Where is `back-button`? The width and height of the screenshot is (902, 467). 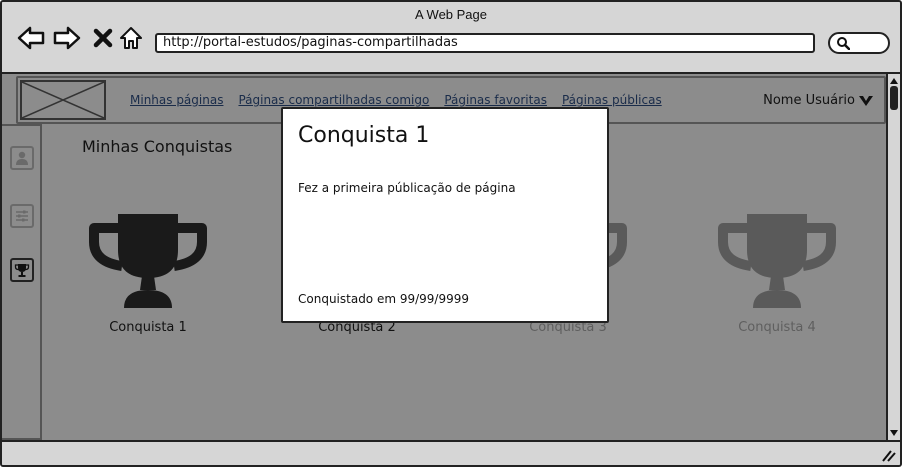
back-button is located at coordinates (31, 38).